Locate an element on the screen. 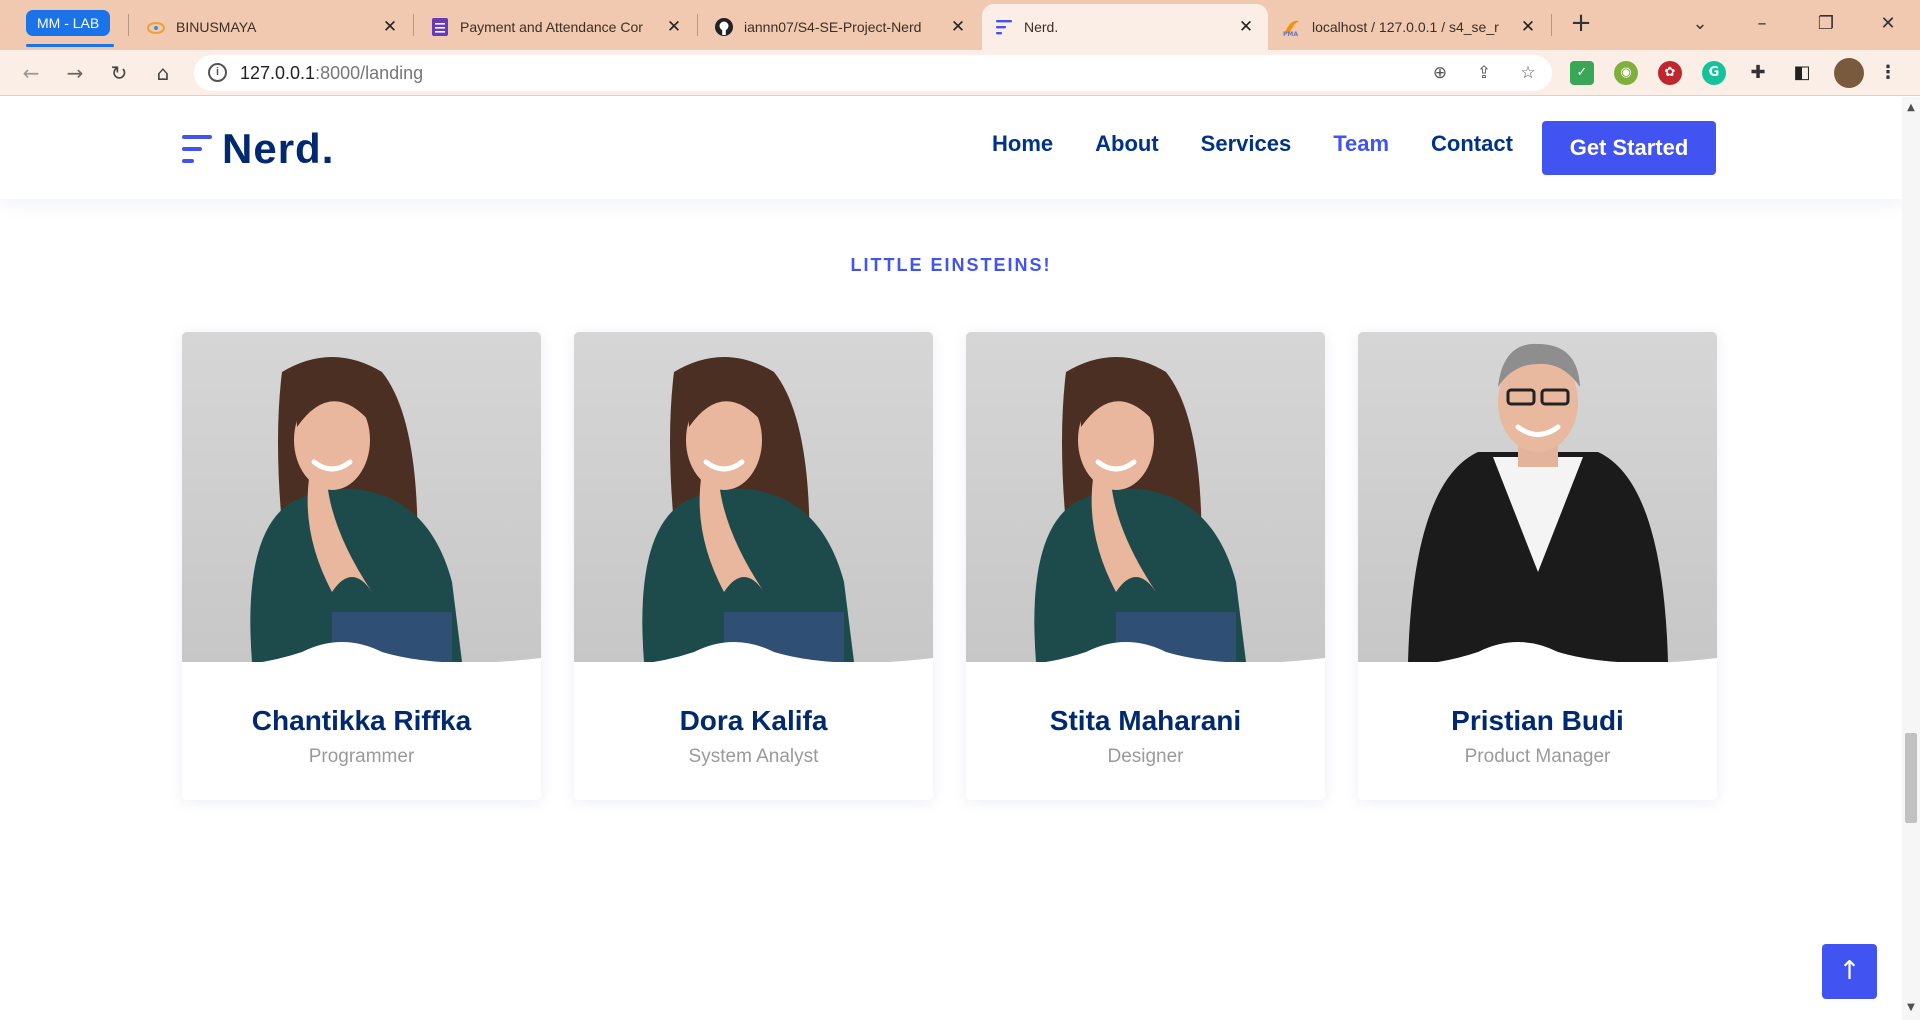 The image size is (1920, 1020). scrollbar-thumb is located at coordinates (1911, 778).